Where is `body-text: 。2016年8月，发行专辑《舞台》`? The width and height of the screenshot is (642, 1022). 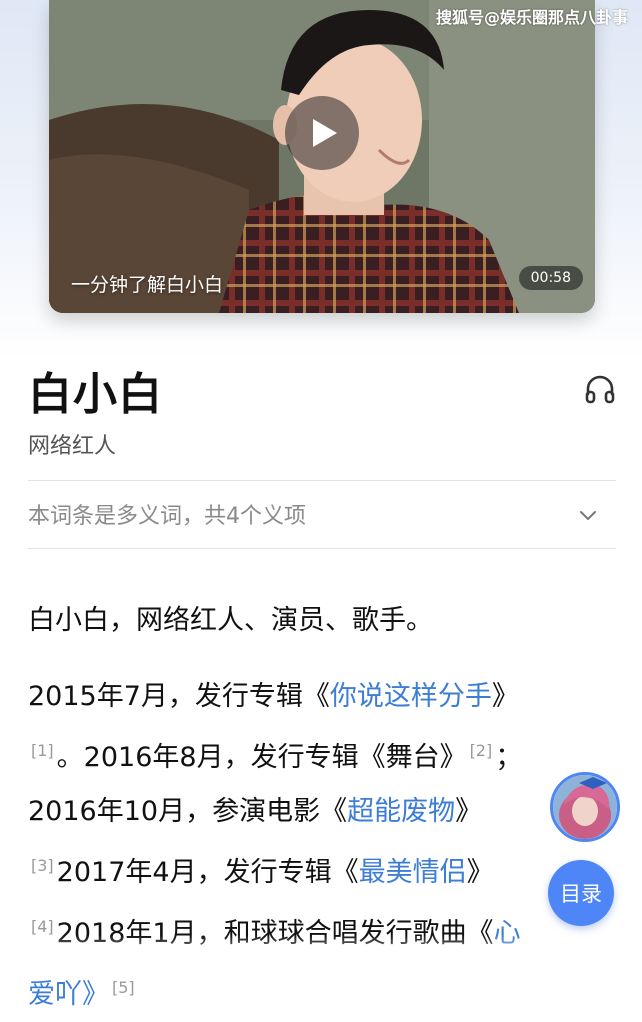
body-text: 。2016年8月，发行专辑《舞台》 is located at coordinates (261, 757).